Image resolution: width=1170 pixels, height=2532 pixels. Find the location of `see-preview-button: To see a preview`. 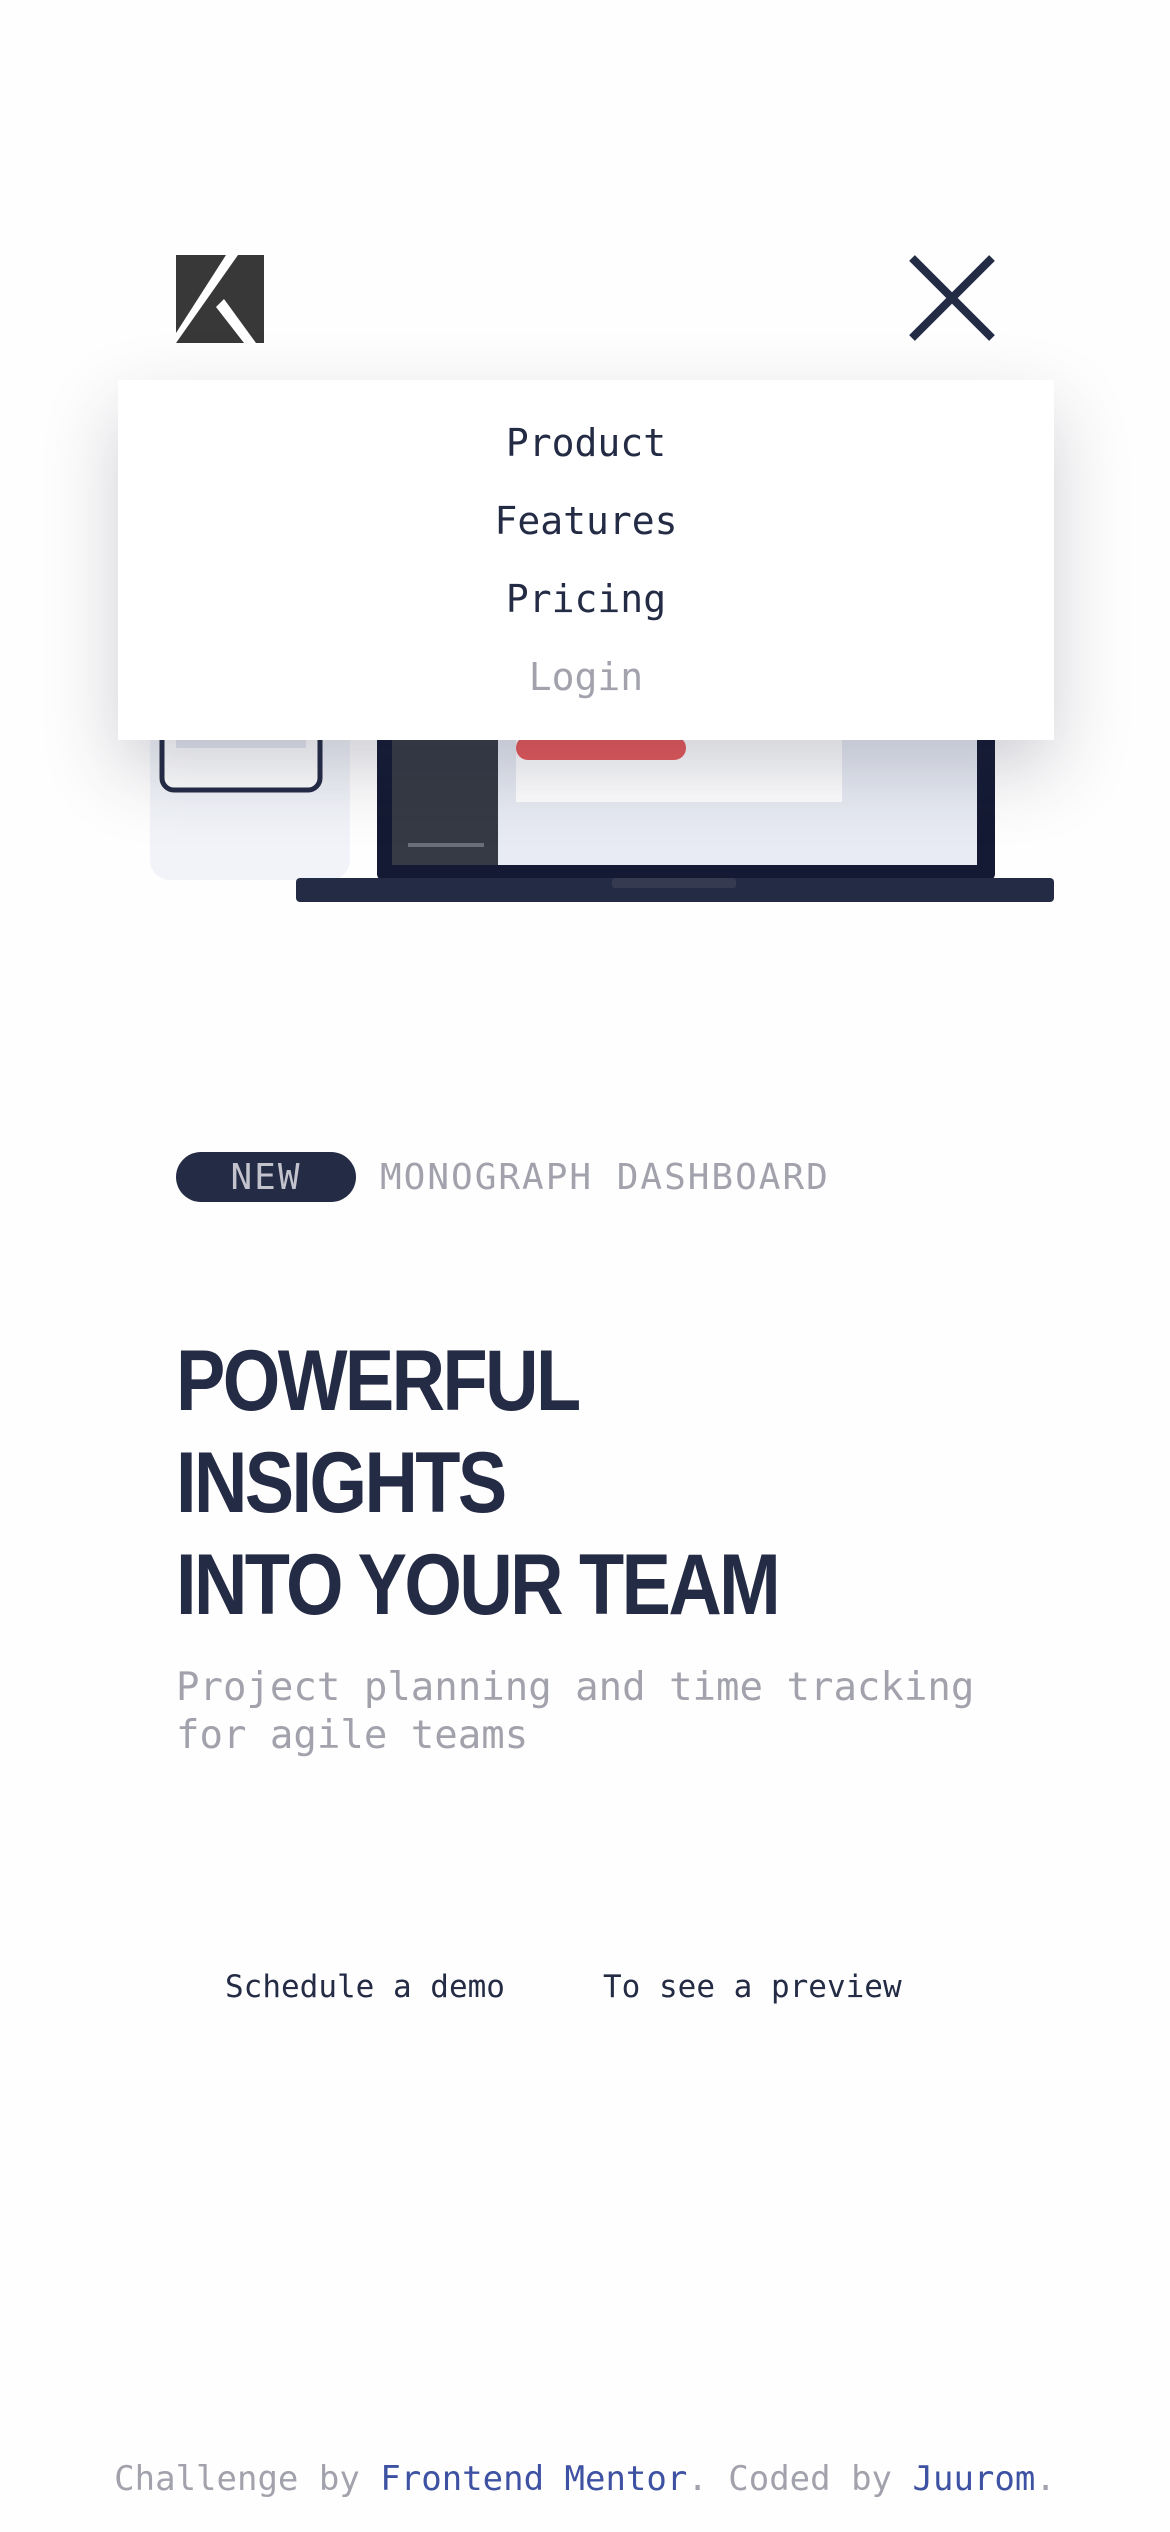

see-preview-button: To see a preview is located at coordinates (752, 1987).